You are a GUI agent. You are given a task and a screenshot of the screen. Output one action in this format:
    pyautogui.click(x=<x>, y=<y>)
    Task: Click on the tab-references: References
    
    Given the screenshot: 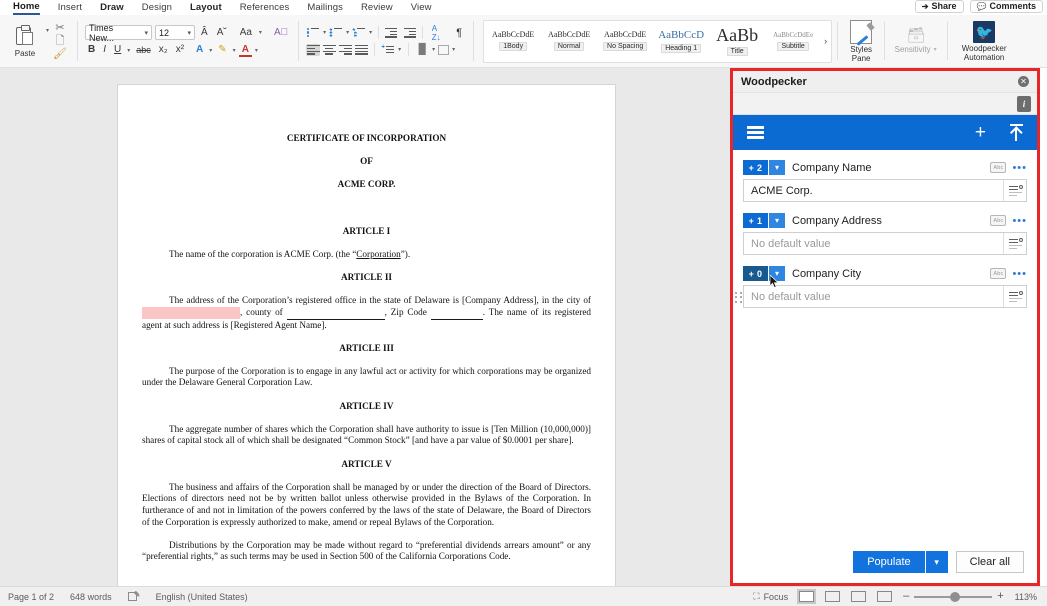 What is the action you would take?
    pyautogui.click(x=265, y=7)
    